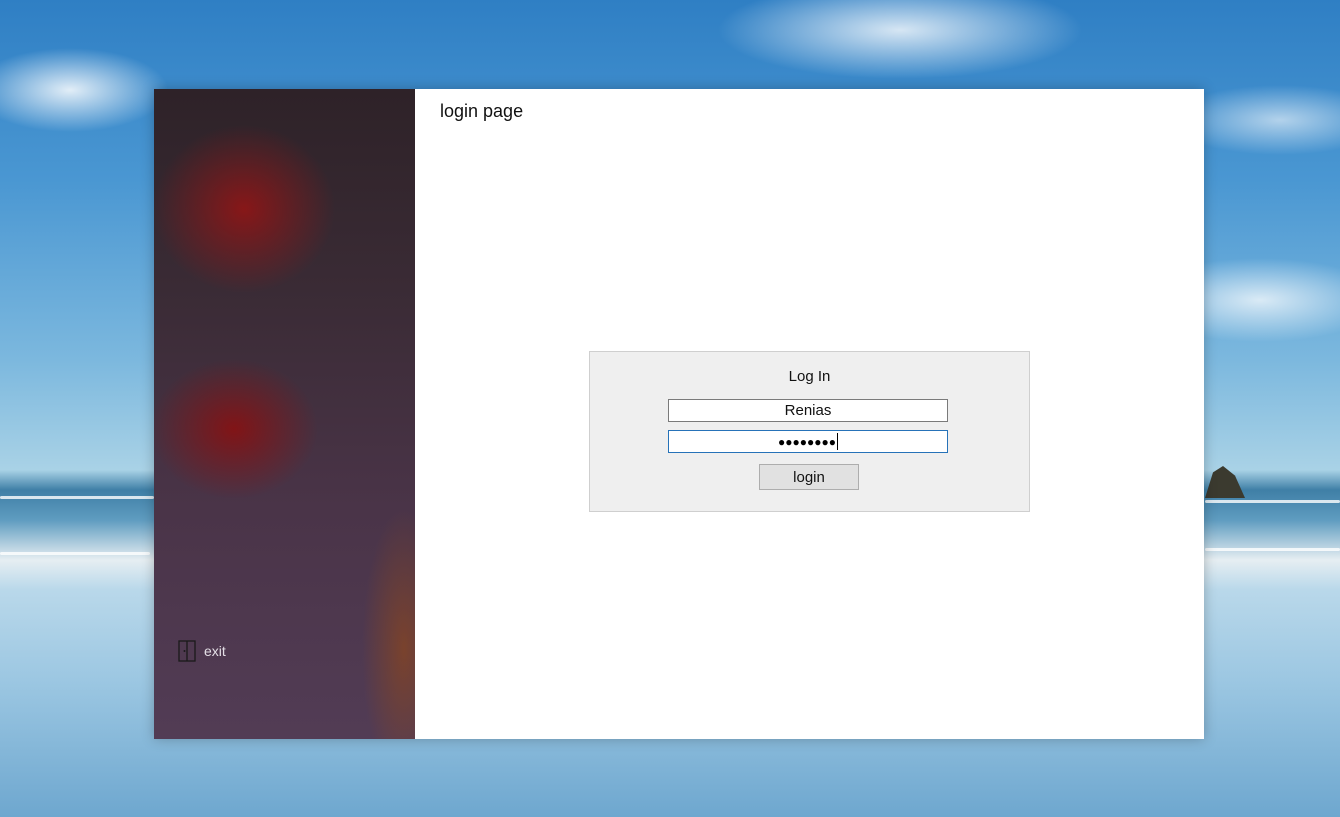 The image size is (1340, 817). Describe the element at coordinates (1225, 482) in the screenshot. I see `wallpaper-rock` at that location.